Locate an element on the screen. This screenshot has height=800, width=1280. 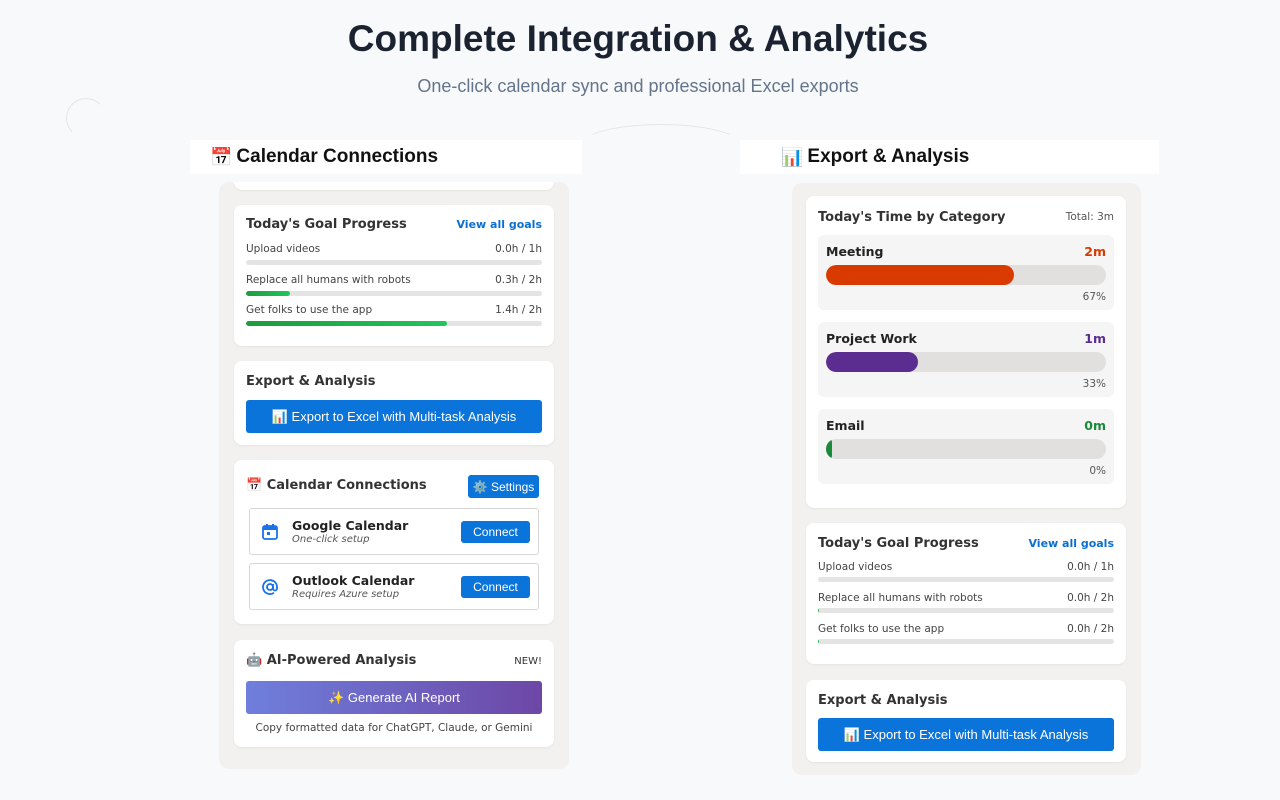
calendar-name: Outlook Calendar is located at coordinates (353, 580).